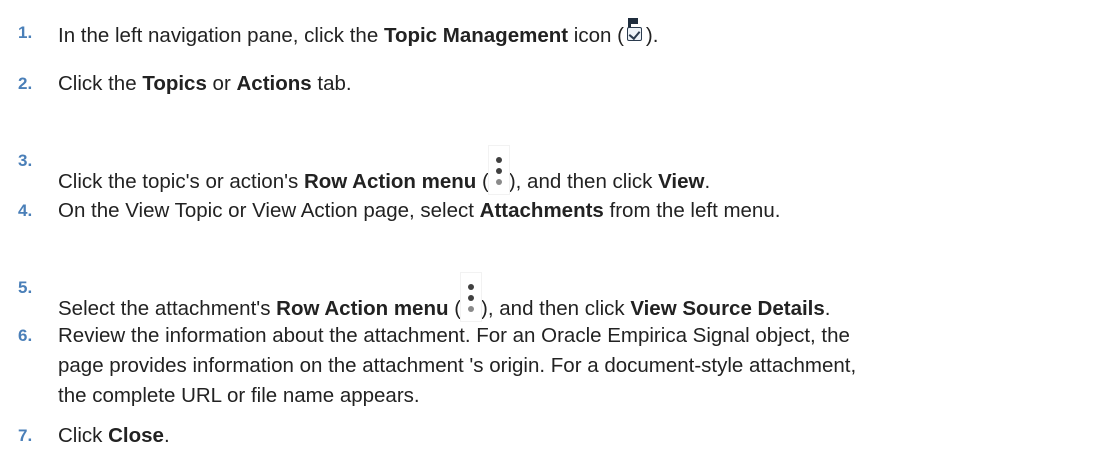 The width and height of the screenshot is (1105, 463). Describe the element at coordinates (573, 436) in the screenshot. I see `step-text: Click Close.` at that location.